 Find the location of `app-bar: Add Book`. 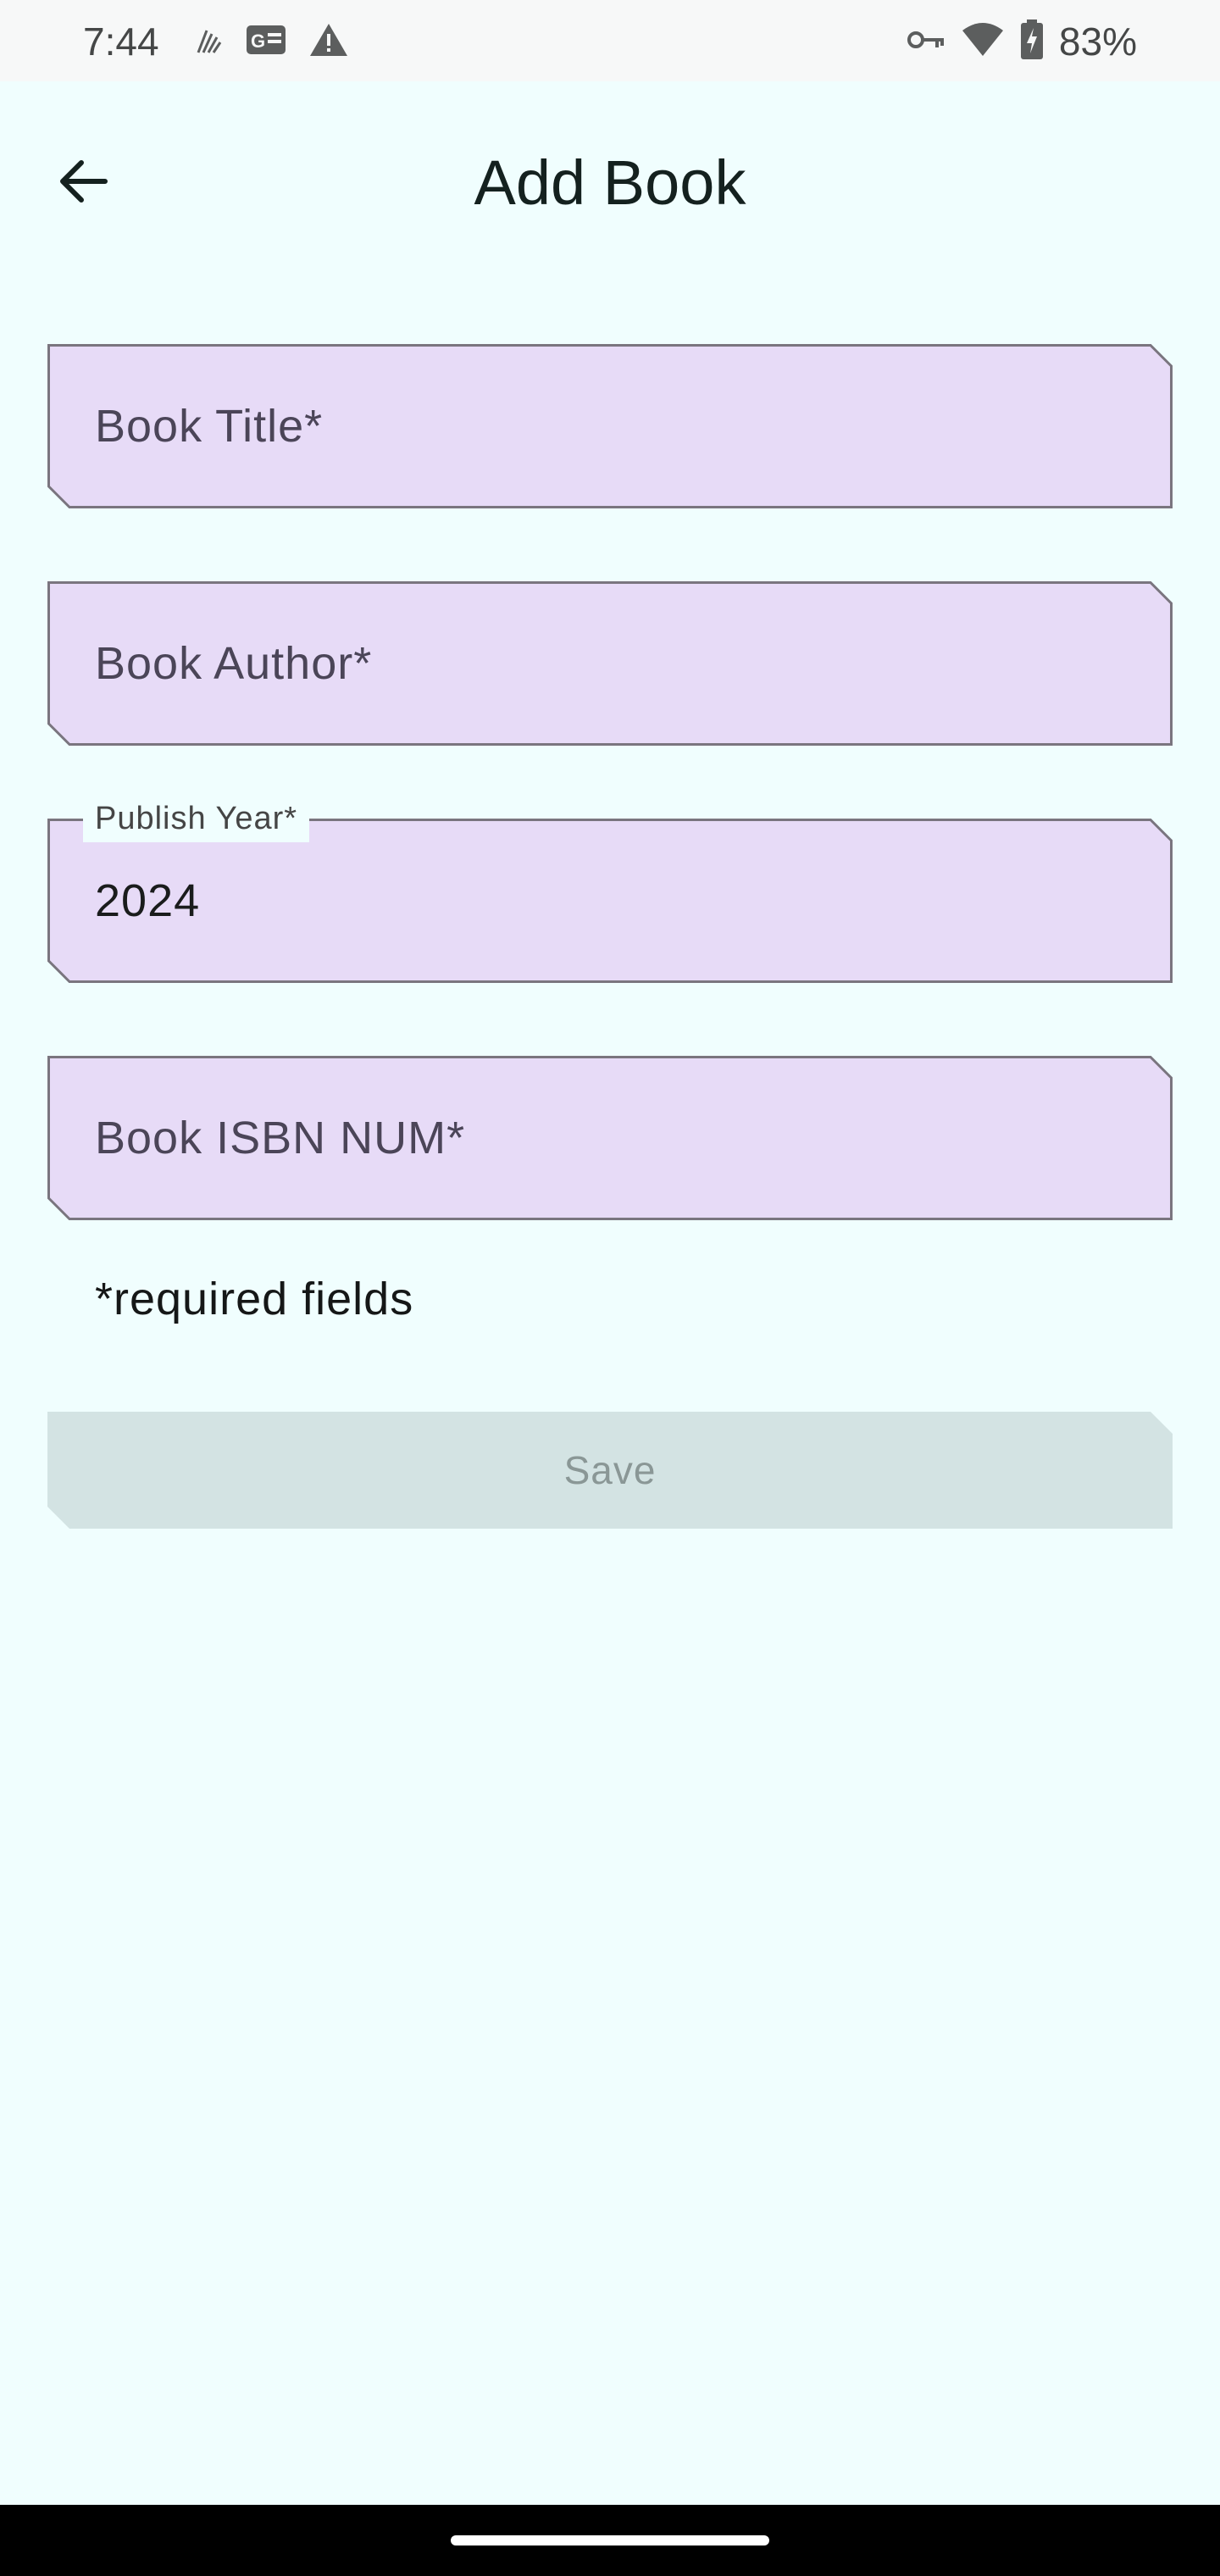

app-bar: Add Book is located at coordinates (610, 176).